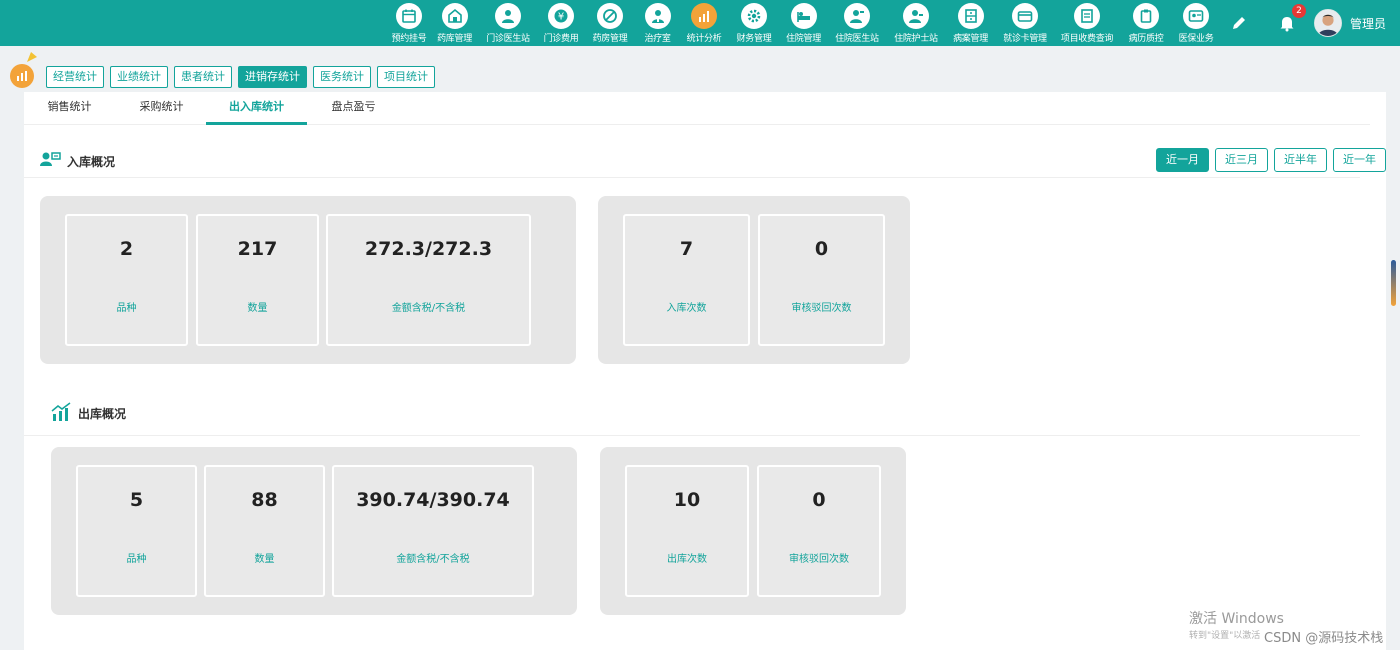  I want to click on file-cabinet-icon, so click(970, 16).